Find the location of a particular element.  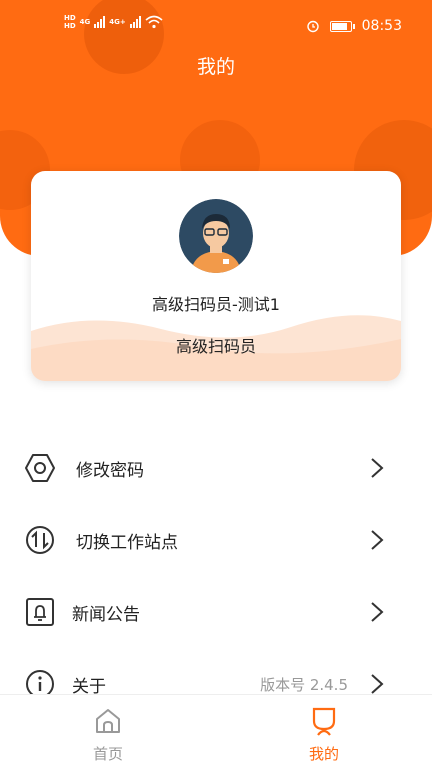

clock: 08:53 is located at coordinates (381, 26).